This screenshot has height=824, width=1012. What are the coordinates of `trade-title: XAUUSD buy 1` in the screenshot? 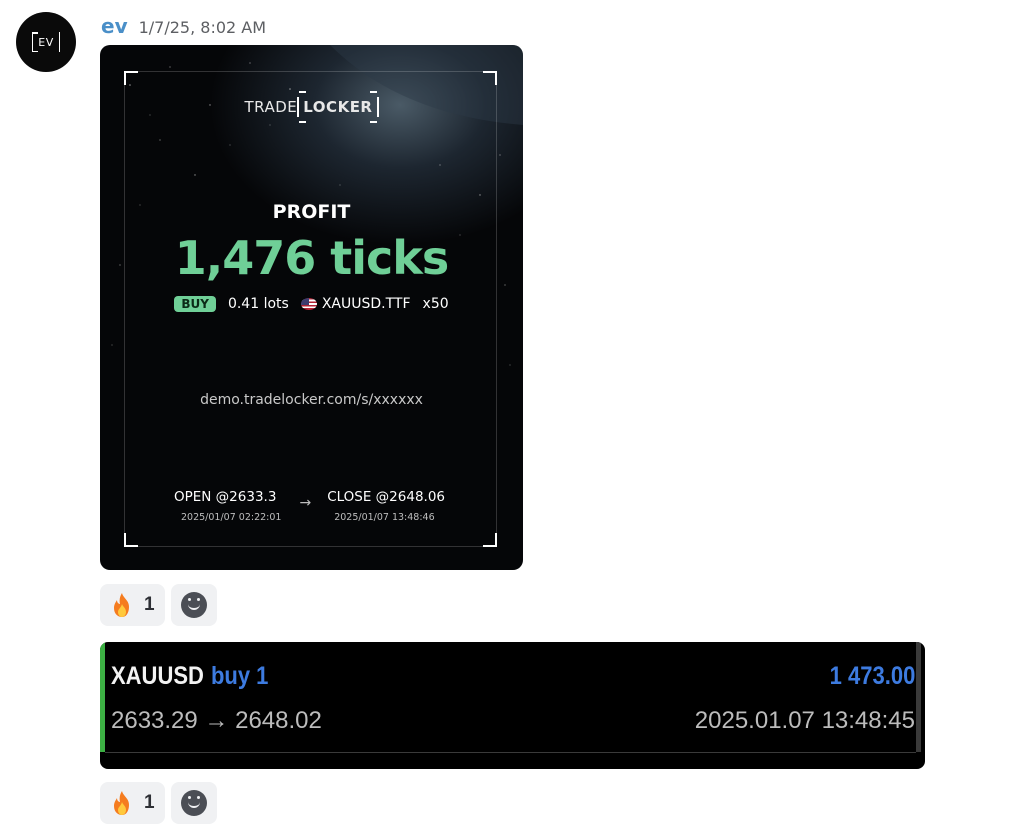 It's located at (189, 676).